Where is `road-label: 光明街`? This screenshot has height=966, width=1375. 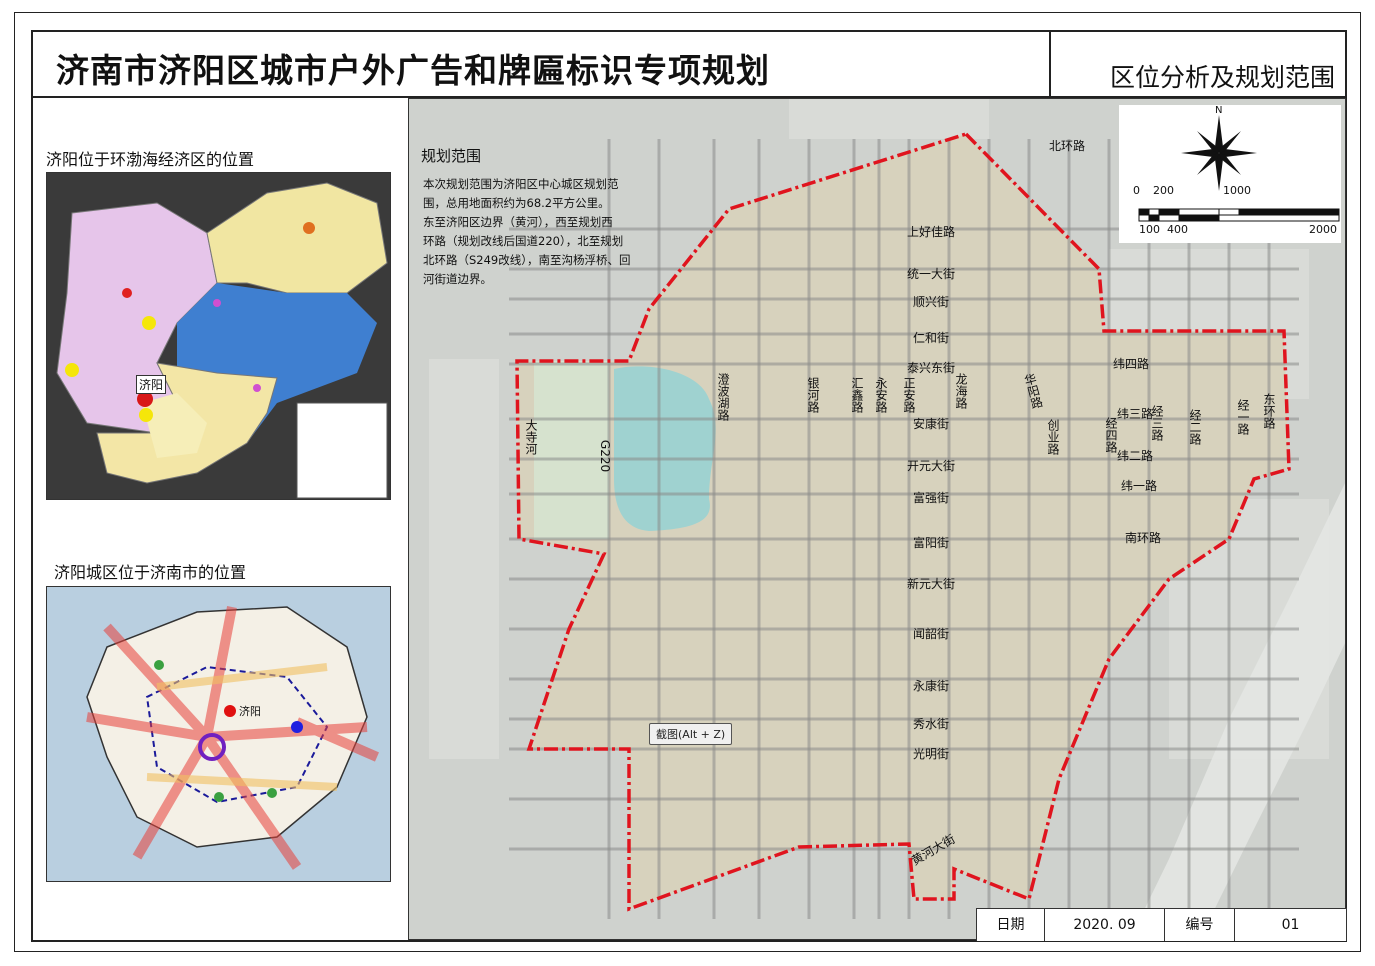
road-label: 光明街 is located at coordinates (931, 754).